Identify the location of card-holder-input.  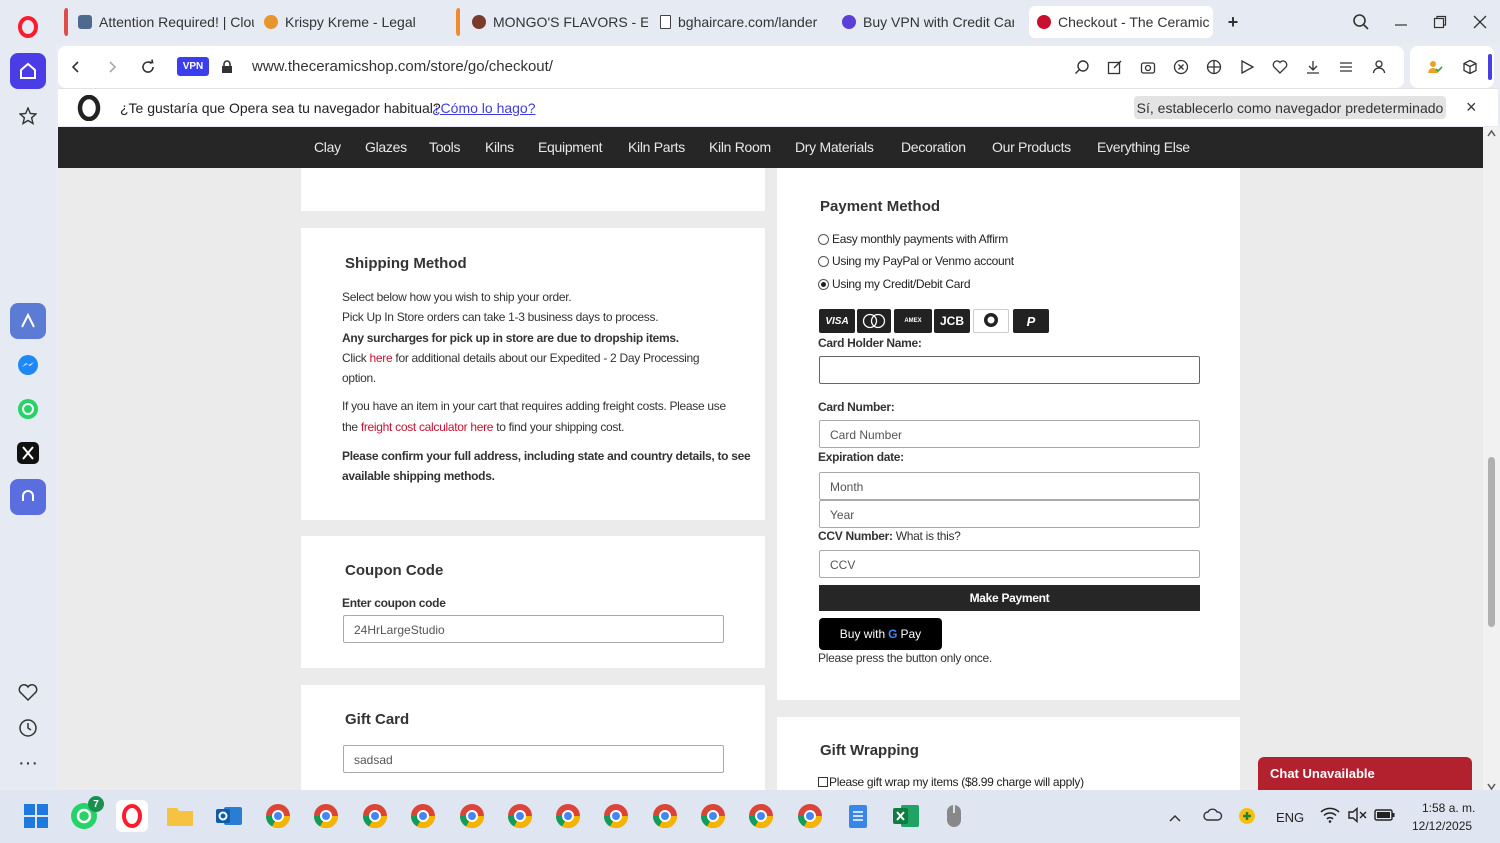
(1009, 370).